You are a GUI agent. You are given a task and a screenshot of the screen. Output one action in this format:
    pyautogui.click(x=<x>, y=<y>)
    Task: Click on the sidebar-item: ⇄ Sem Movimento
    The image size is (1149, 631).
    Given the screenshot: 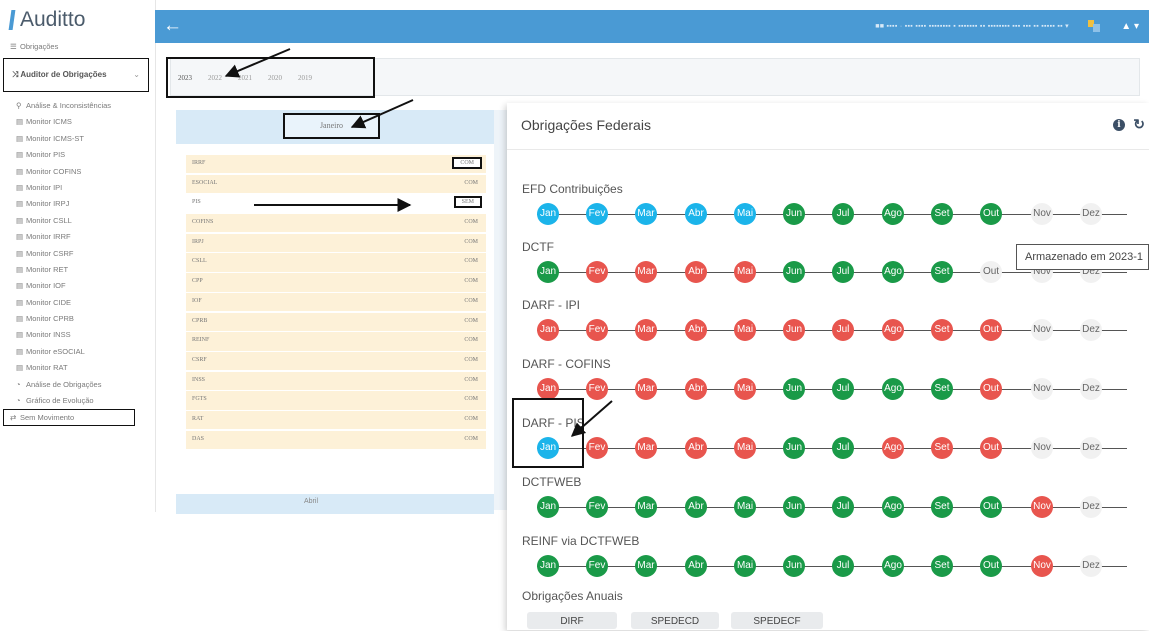 What is the action you would take?
    pyautogui.click(x=69, y=417)
    